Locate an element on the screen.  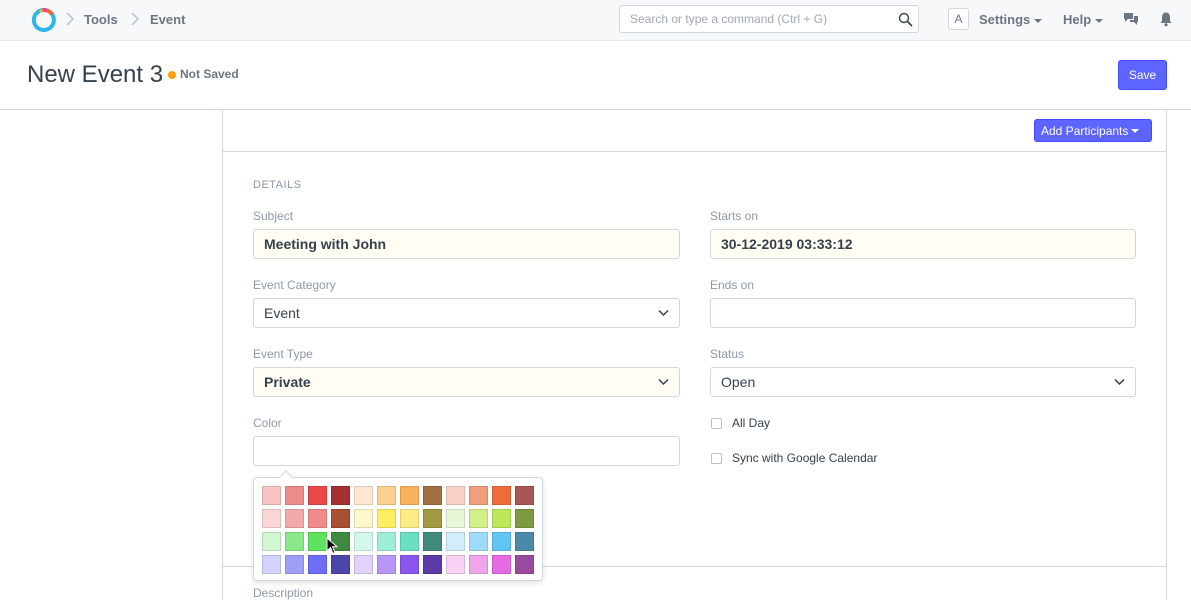
starts-on-input: 30-12-2019 03:33:12 is located at coordinates (923, 244).